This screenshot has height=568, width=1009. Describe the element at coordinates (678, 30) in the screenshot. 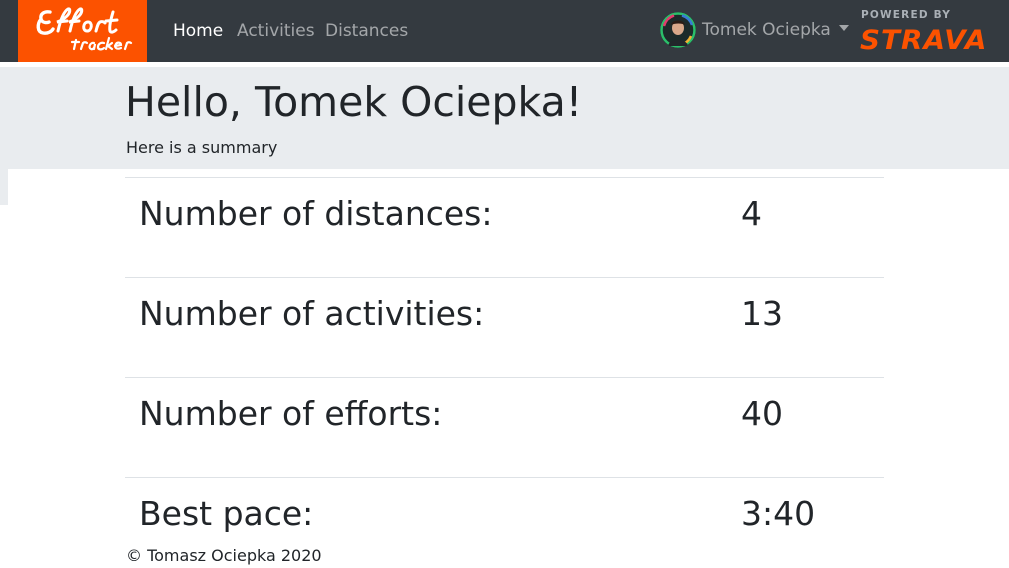

I see `avatar` at that location.